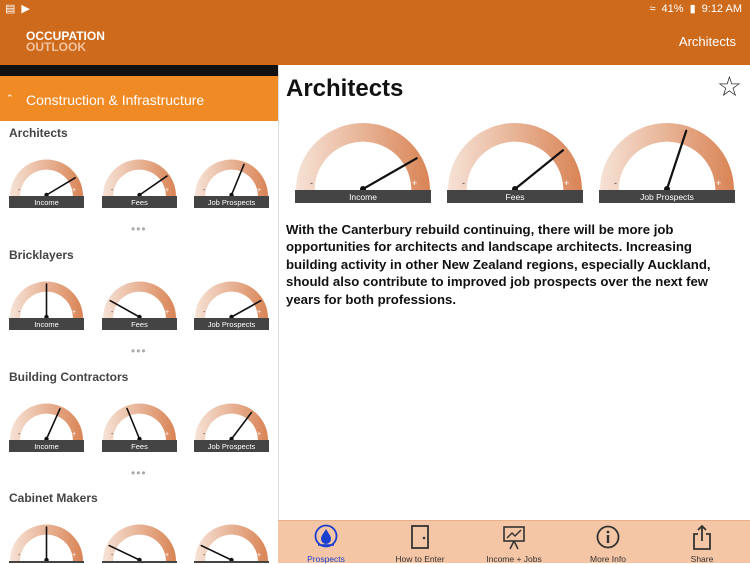  What do you see at coordinates (38, 133) in the screenshot?
I see `occupation-name: Architects` at bounding box center [38, 133].